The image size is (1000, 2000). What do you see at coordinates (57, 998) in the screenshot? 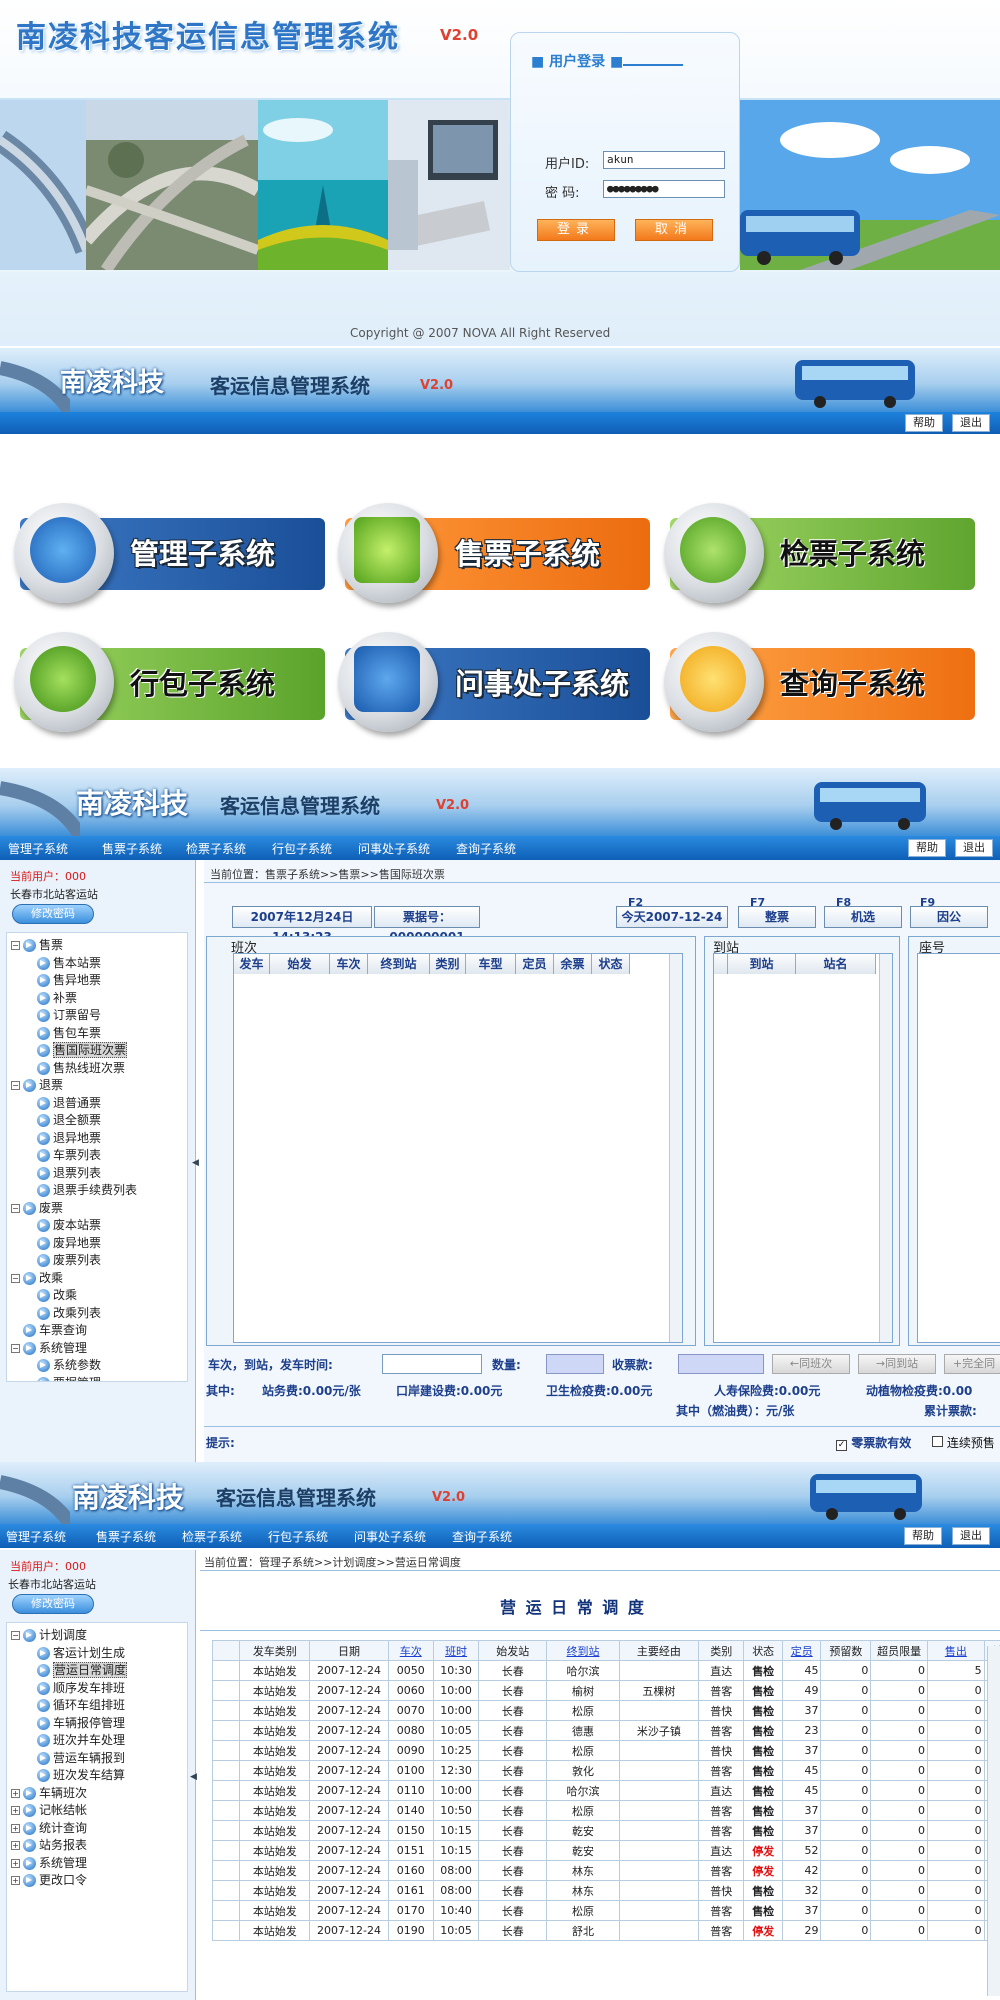
I see `tree-leaf-item: 补票` at bounding box center [57, 998].